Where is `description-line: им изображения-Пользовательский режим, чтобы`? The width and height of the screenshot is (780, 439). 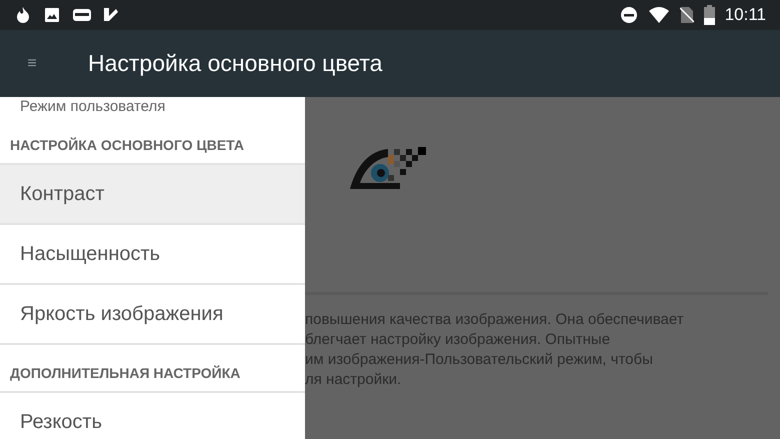 description-line: им изображения-Пользовательский режим, чтобы is located at coordinates (479, 360).